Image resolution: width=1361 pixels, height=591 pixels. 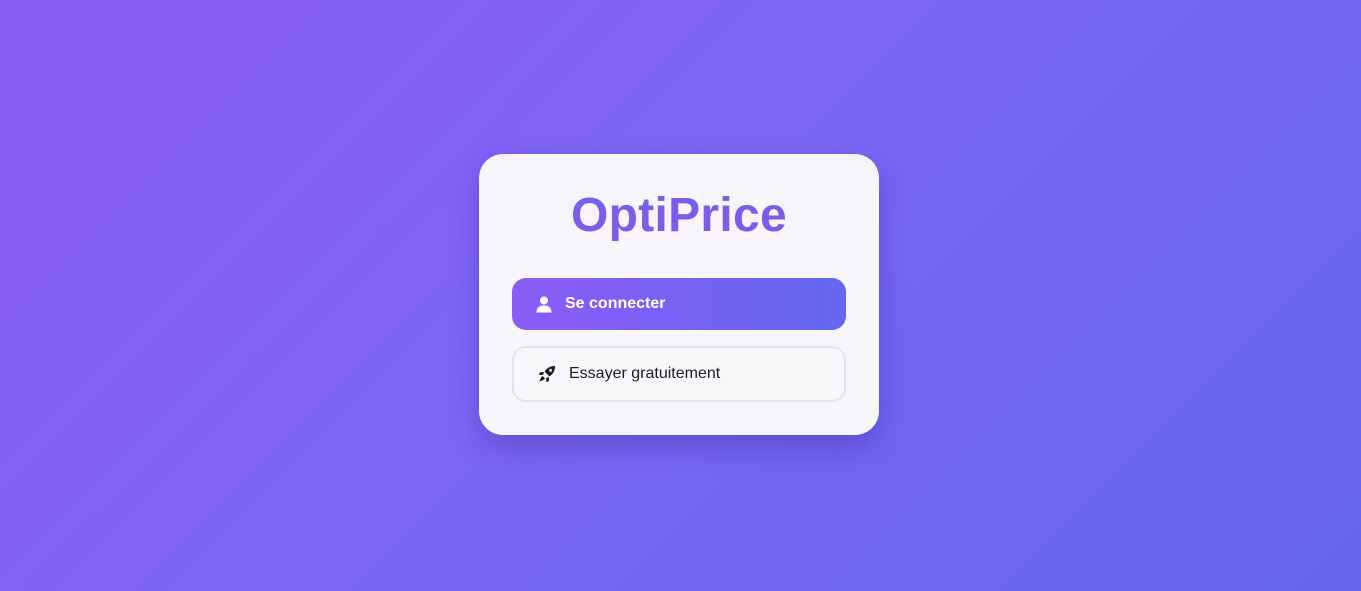 I want to click on login-button: Se connecter, so click(x=679, y=304).